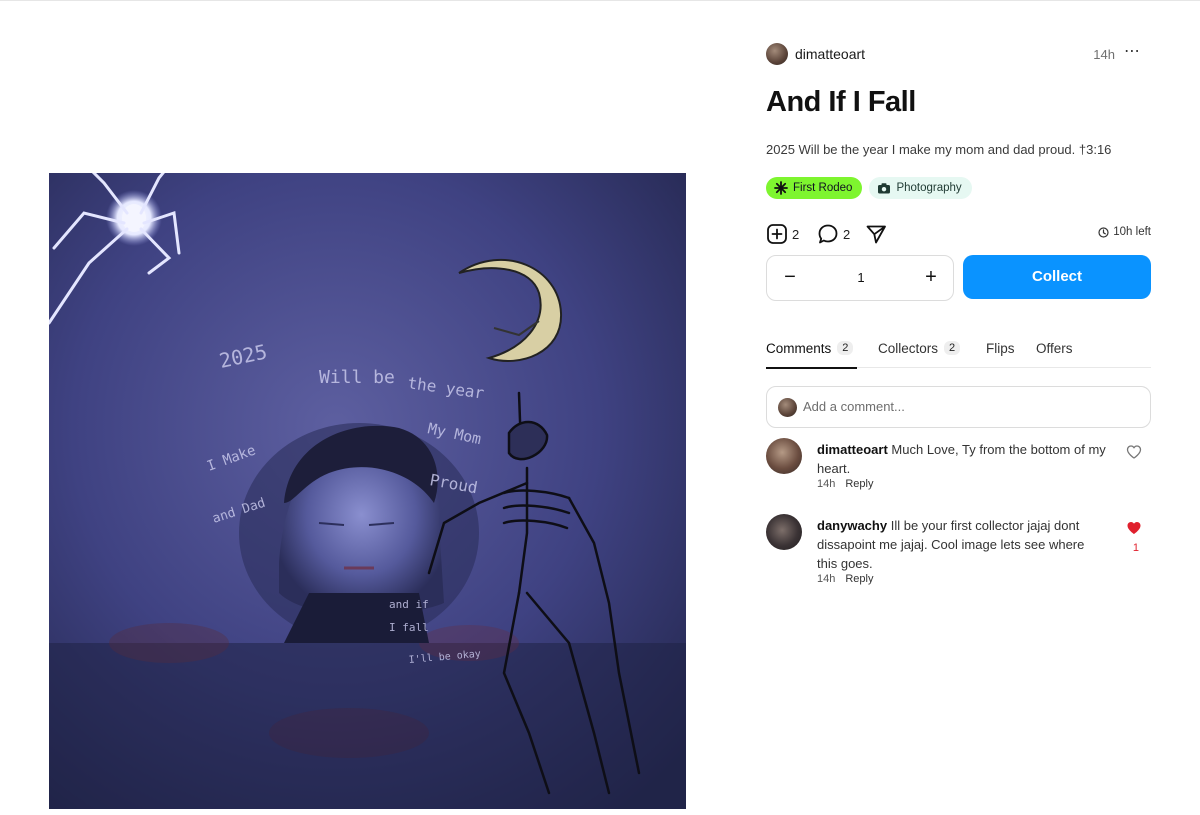  Describe the element at coordinates (852, 525) in the screenshot. I see `commenter-name: danywachy` at that location.